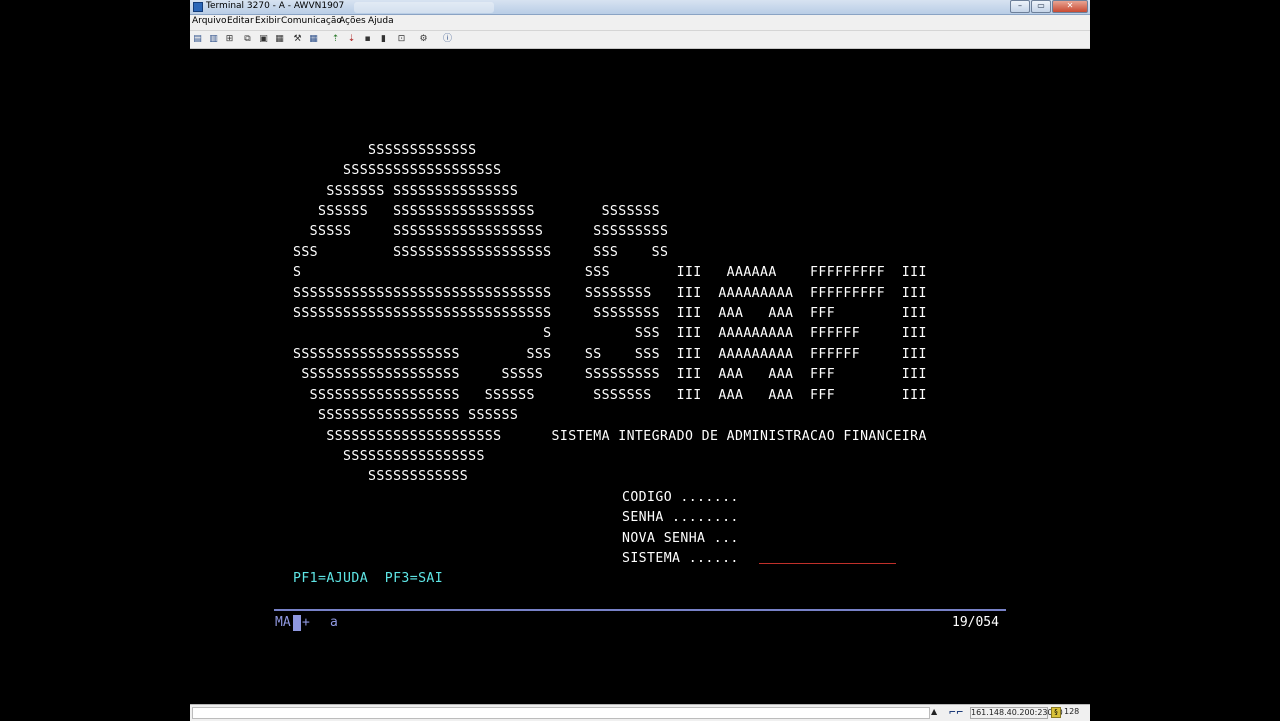  I want to click on pf-keys-hint: PF1=AJUDA PF3=SAI, so click(368, 578).